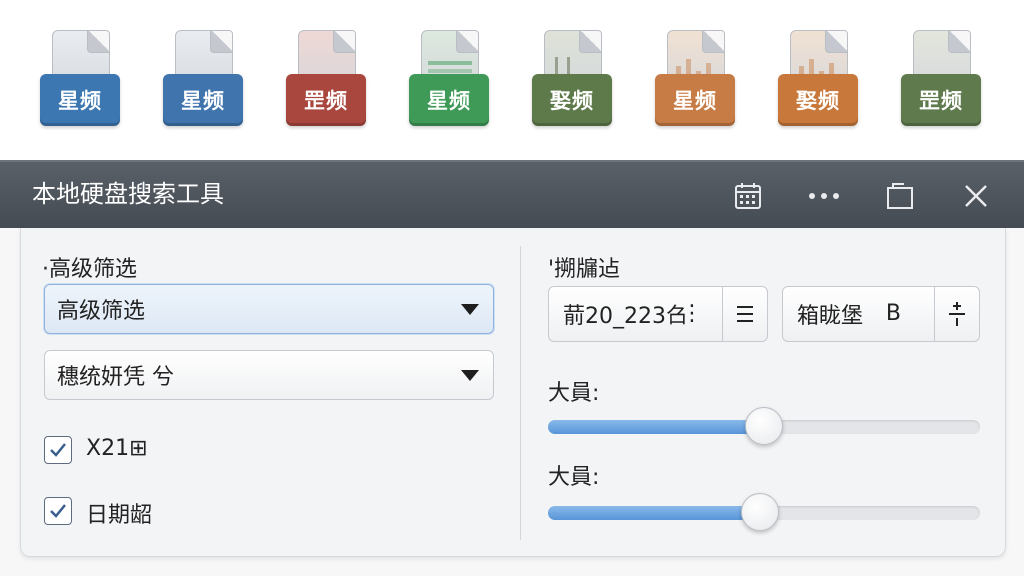 Image resolution: width=1024 pixels, height=576 pixels. I want to click on field-extra: B, so click(893, 313).